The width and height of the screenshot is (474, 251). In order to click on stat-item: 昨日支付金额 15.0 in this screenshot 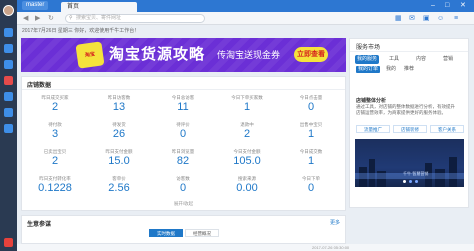, I will do `click(119, 158)`.